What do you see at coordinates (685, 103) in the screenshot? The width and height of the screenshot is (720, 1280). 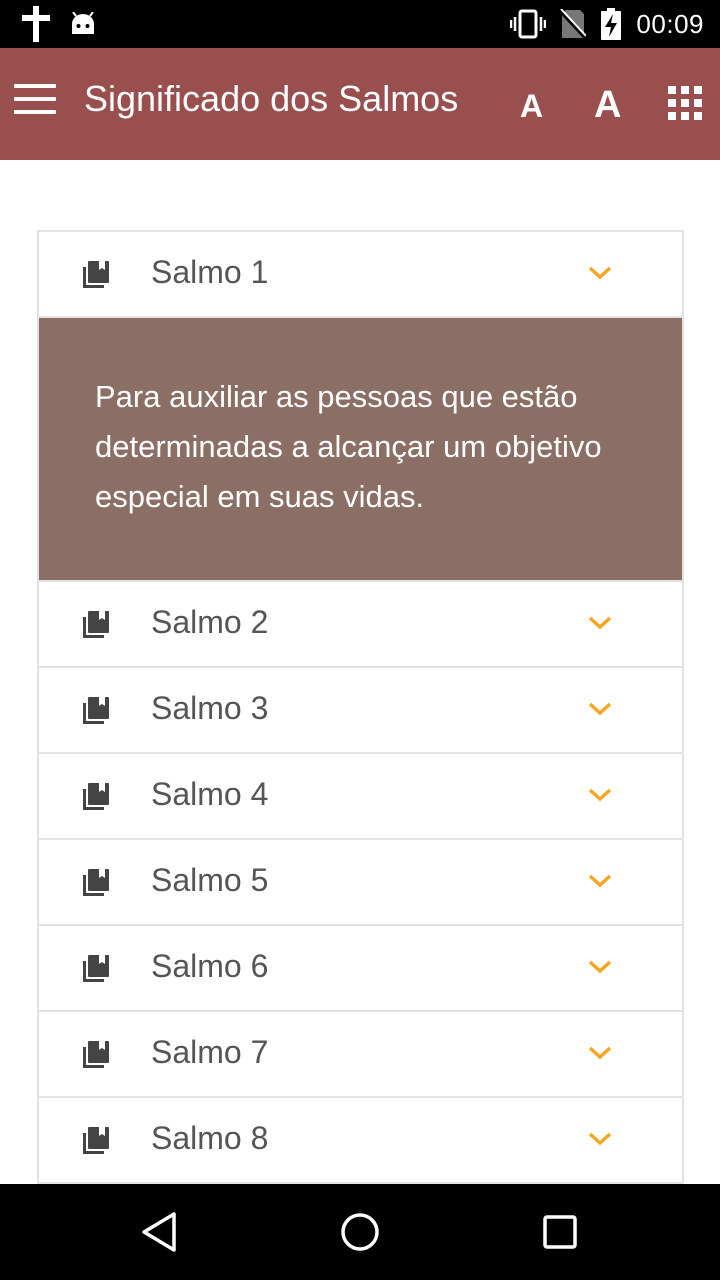 I see `grid-apps-icon` at bounding box center [685, 103].